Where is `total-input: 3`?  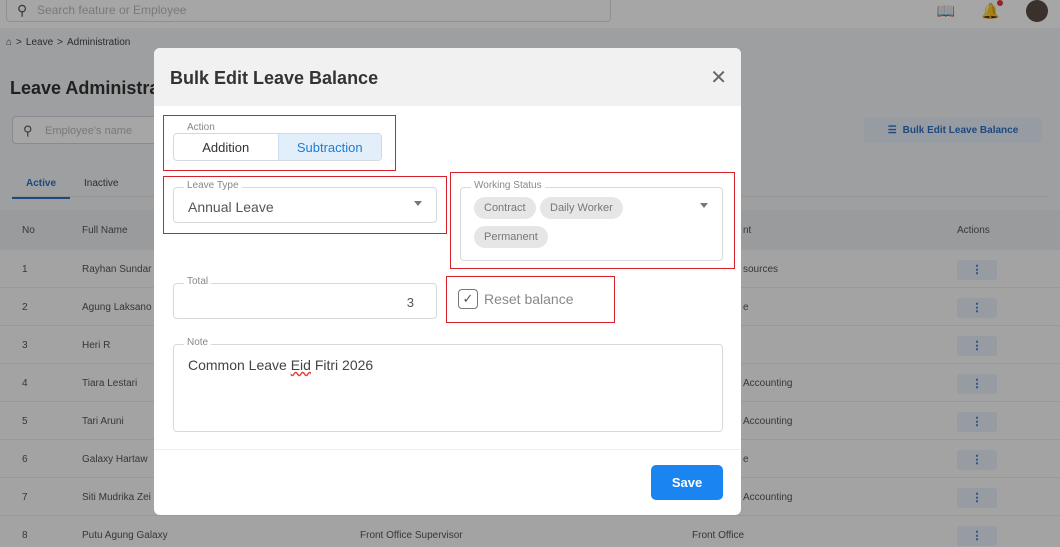 total-input: 3 is located at coordinates (305, 301).